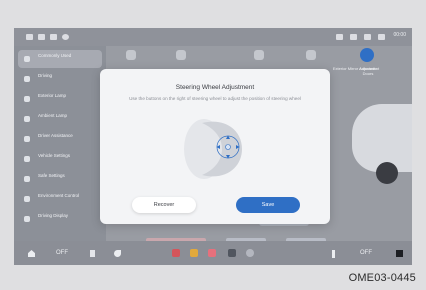 The image size is (426, 290). What do you see at coordinates (54, 155) in the screenshot?
I see `sidebar-item-label: Vehicle Settings` at bounding box center [54, 155].